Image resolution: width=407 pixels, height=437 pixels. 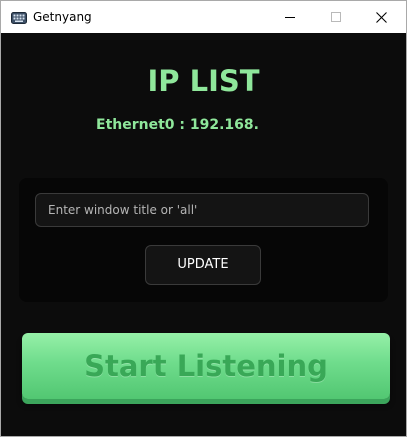 I want to click on minimize-icon, so click(x=290, y=17).